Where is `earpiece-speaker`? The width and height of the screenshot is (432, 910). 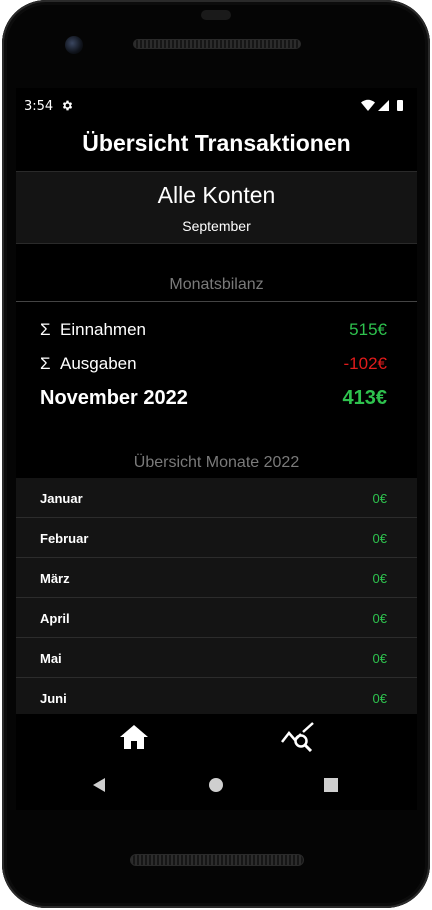
earpiece-speaker is located at coordinates (217, 44).